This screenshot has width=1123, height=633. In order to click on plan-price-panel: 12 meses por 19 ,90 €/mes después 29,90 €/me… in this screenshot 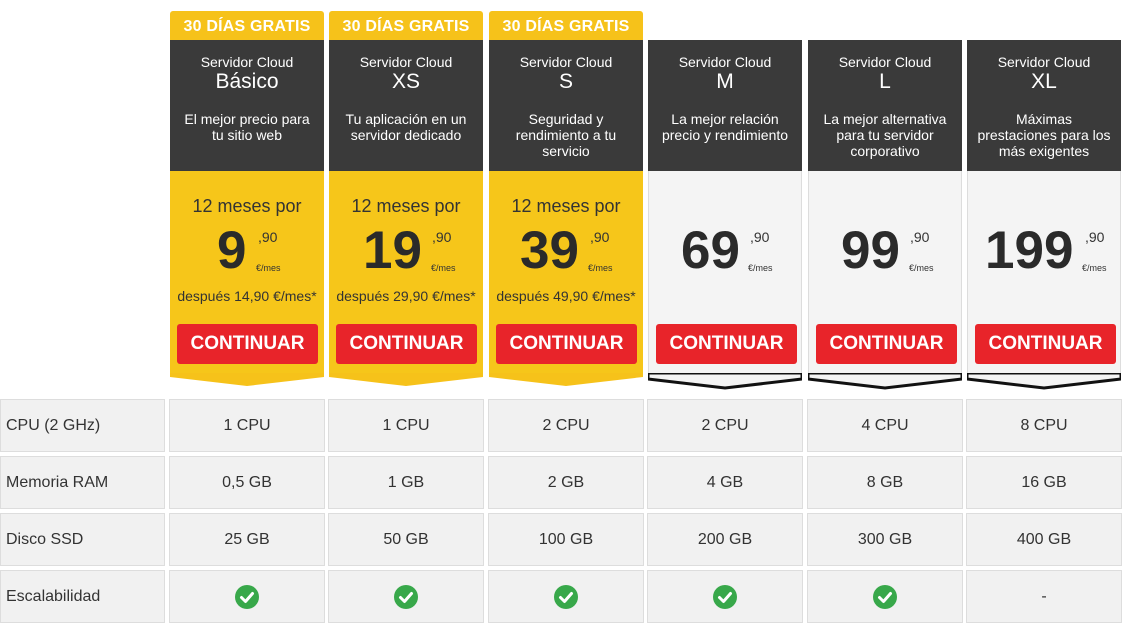, I will do `click(406, 272)`.